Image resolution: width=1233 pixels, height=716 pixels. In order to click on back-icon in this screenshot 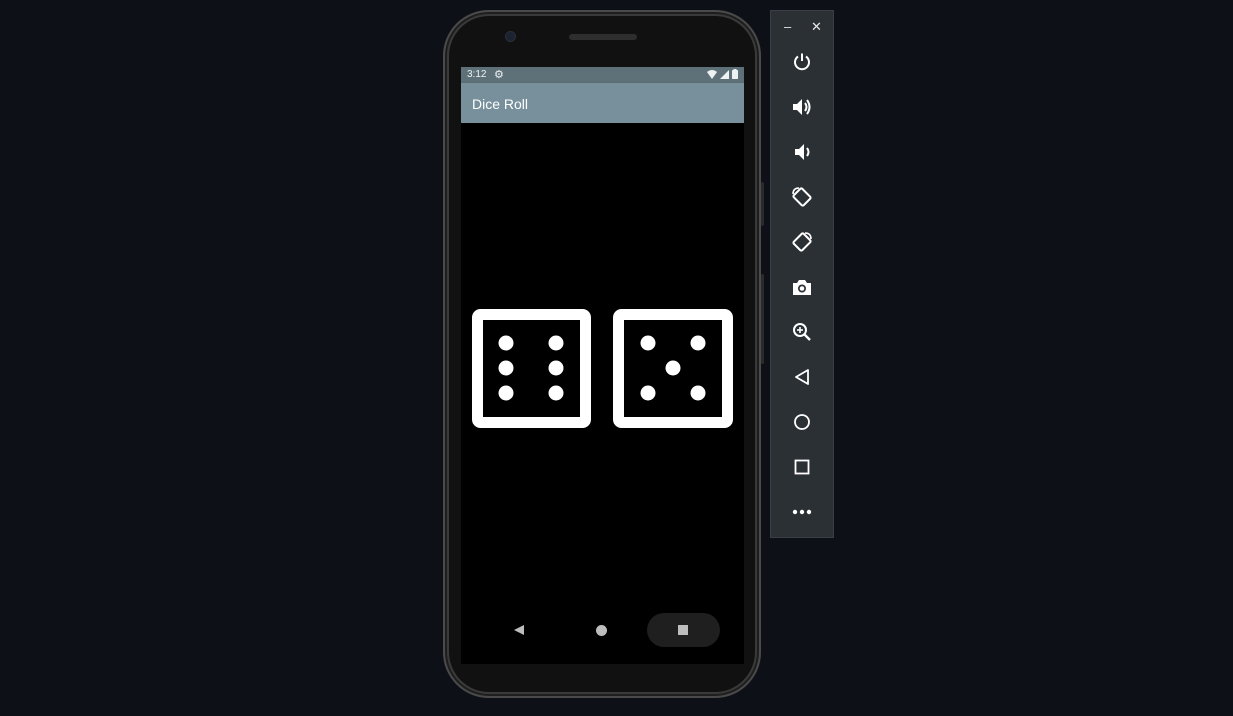, I will do `click(802, 377)`.